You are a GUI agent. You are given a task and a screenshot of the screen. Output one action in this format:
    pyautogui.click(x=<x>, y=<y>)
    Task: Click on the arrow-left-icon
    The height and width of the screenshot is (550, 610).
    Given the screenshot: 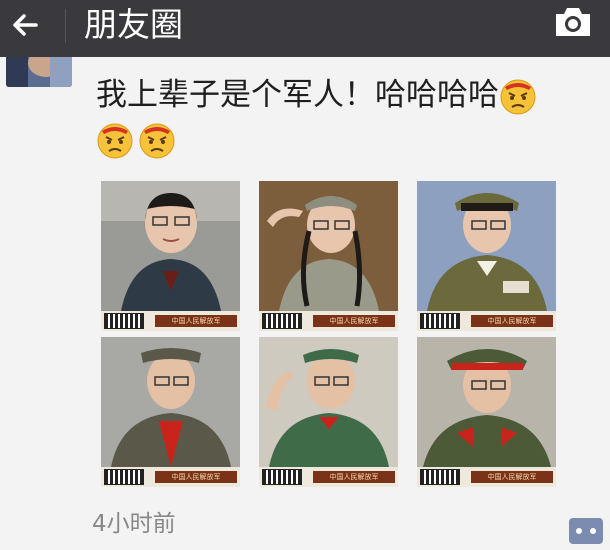 What is the action you would take?
    pyautogui.click(x=28, y=26)
    